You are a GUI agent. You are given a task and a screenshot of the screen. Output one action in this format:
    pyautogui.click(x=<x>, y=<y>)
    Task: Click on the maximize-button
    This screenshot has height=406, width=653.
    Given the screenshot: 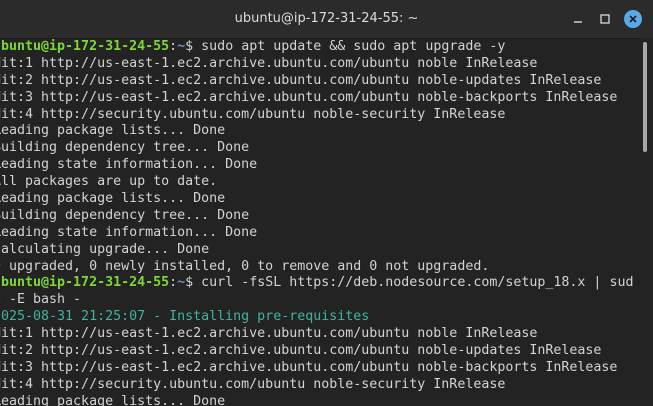 What is the action you would take?
    pyautogui.click(x=605, y=19)
    